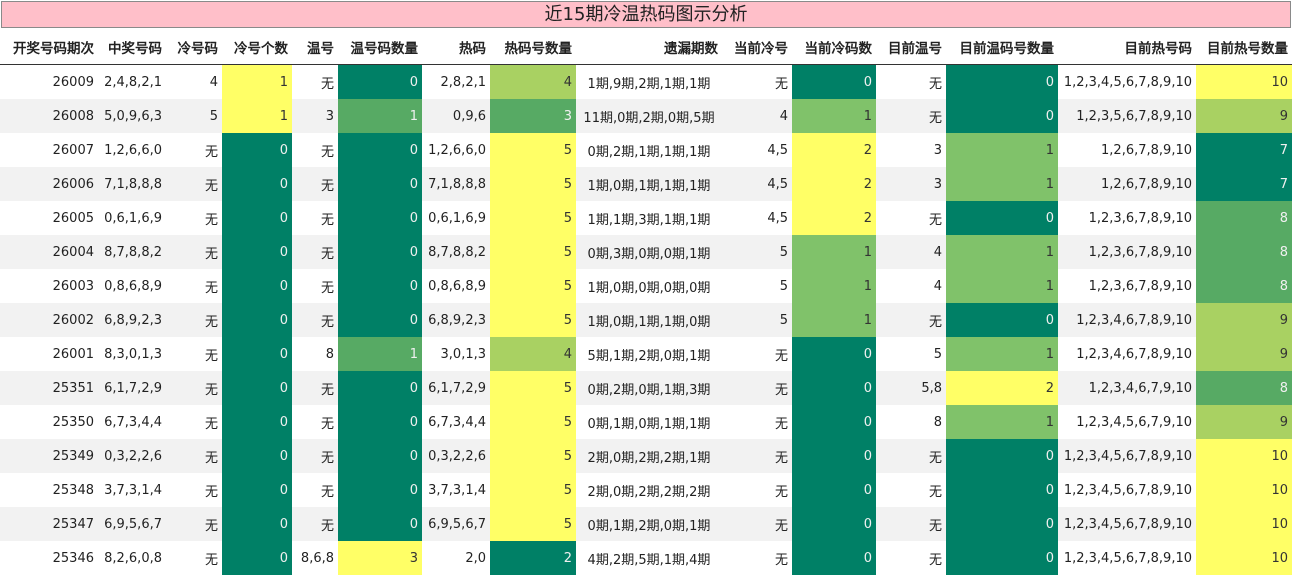 This screenshot has width=1292, height=576. I want to click on cell-issue: 26004, so click(49, 252).